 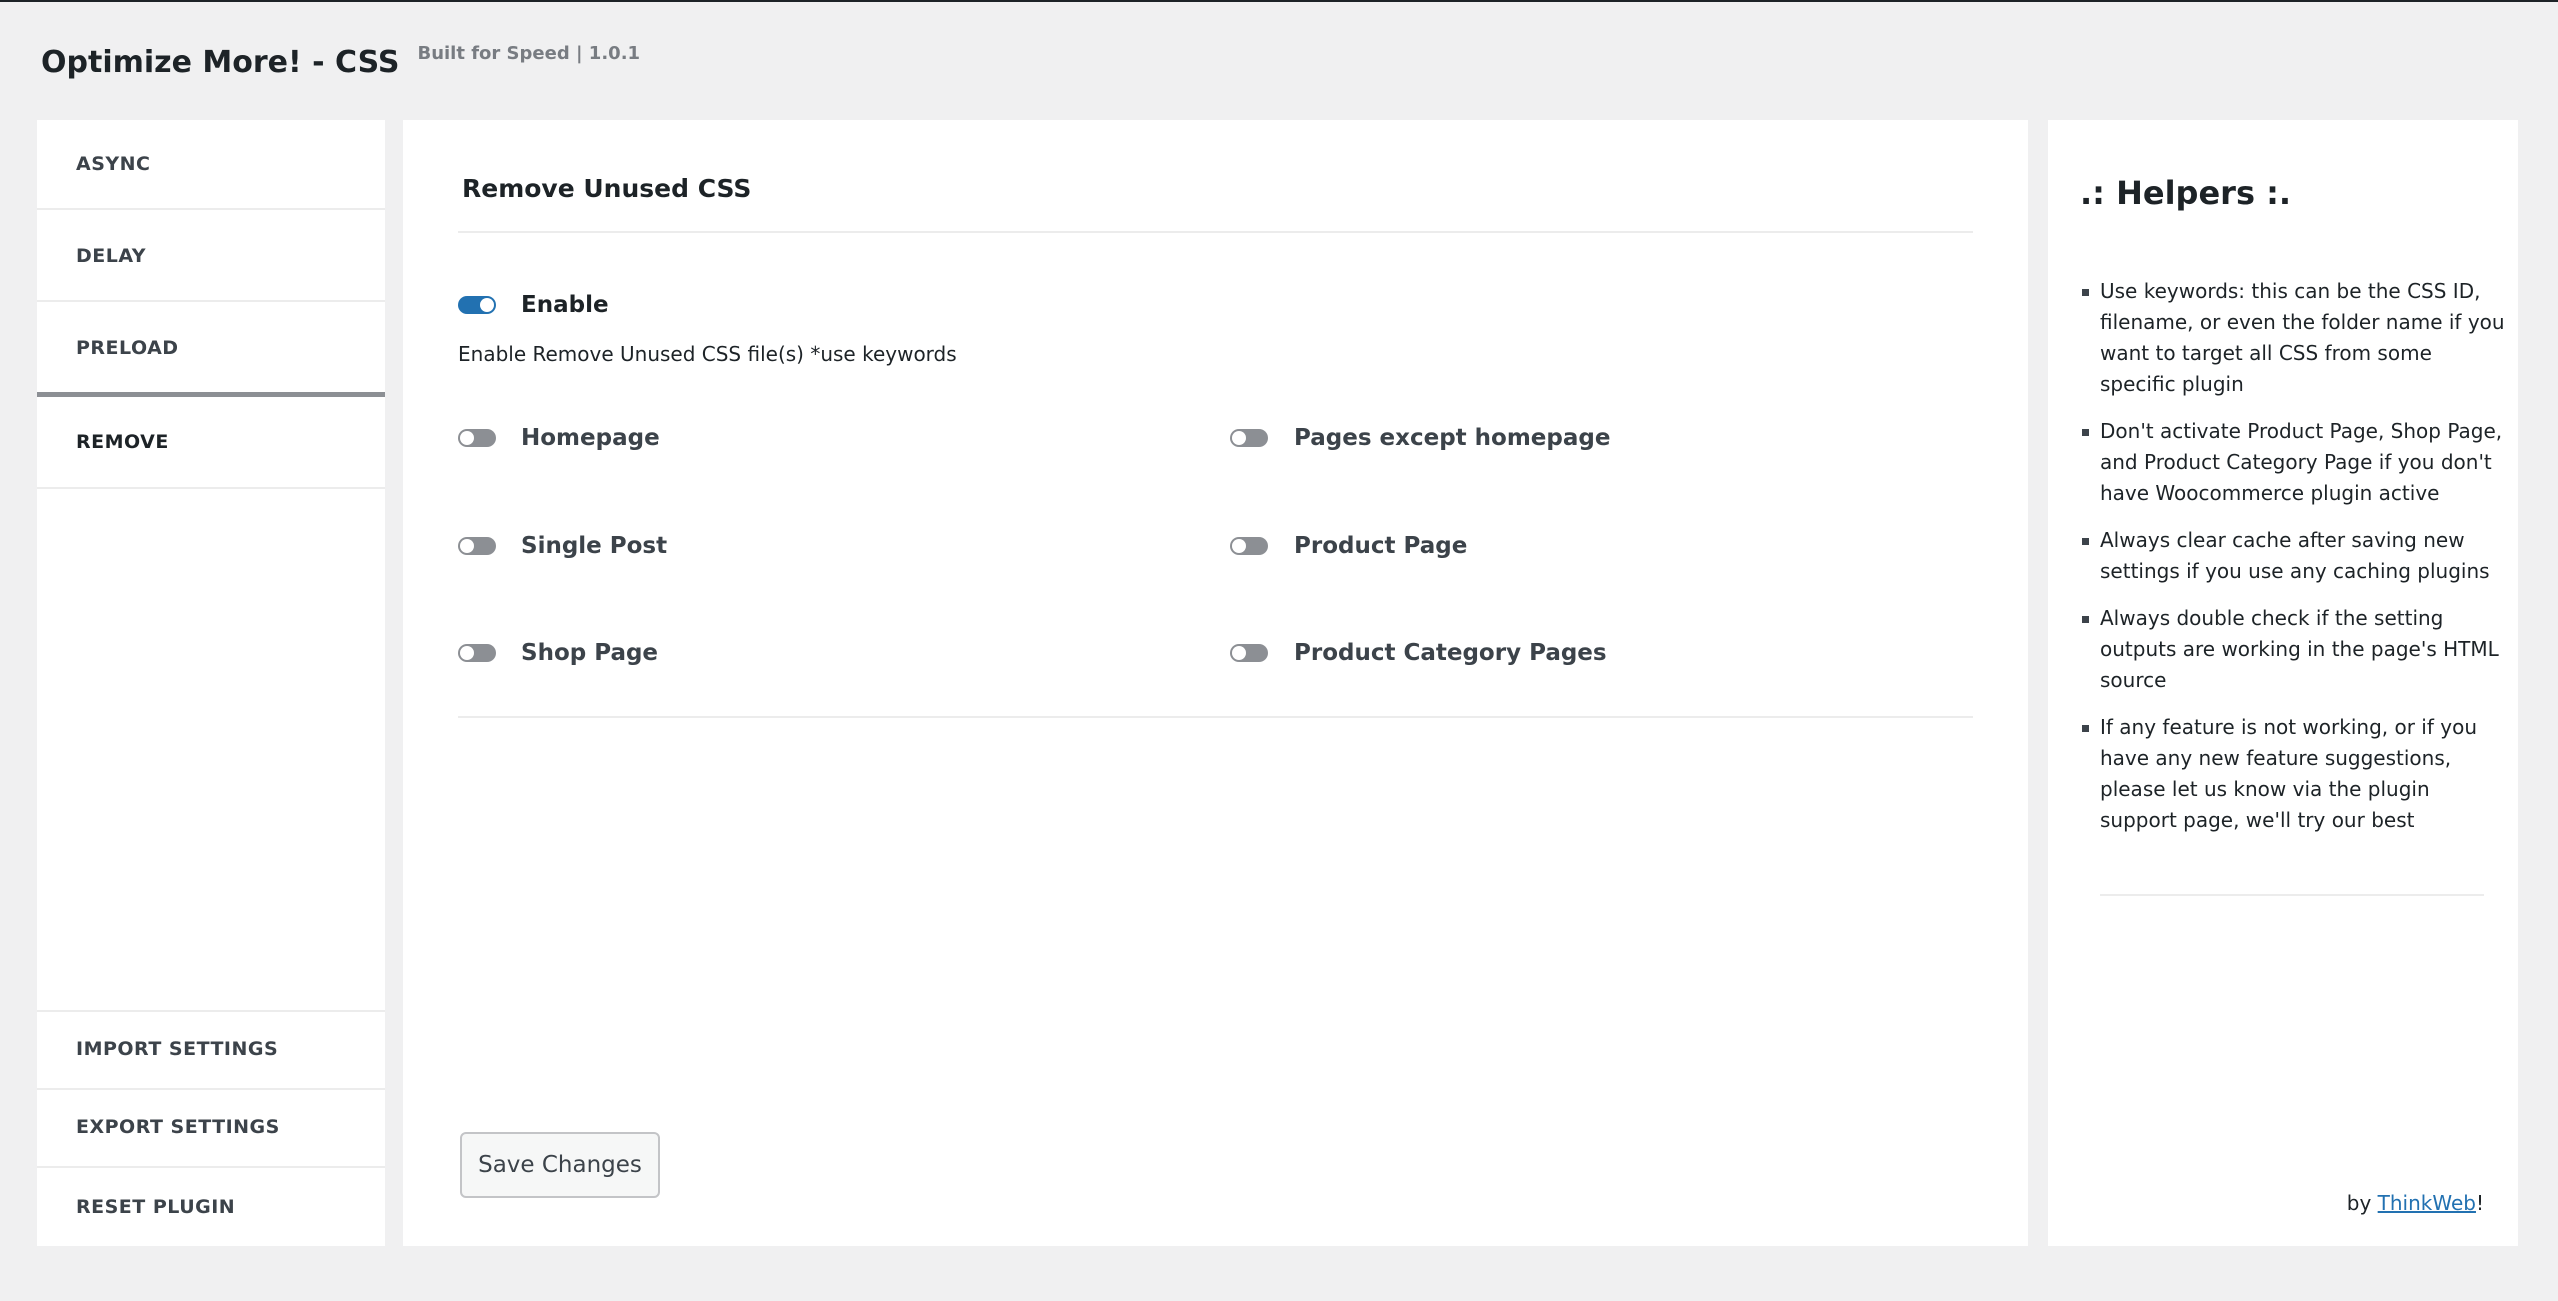 What do you see at coordinates (1249, 438) in the screenshot?
I see `pages-except-homepage-toggle` at bounding box center [1249, 438].